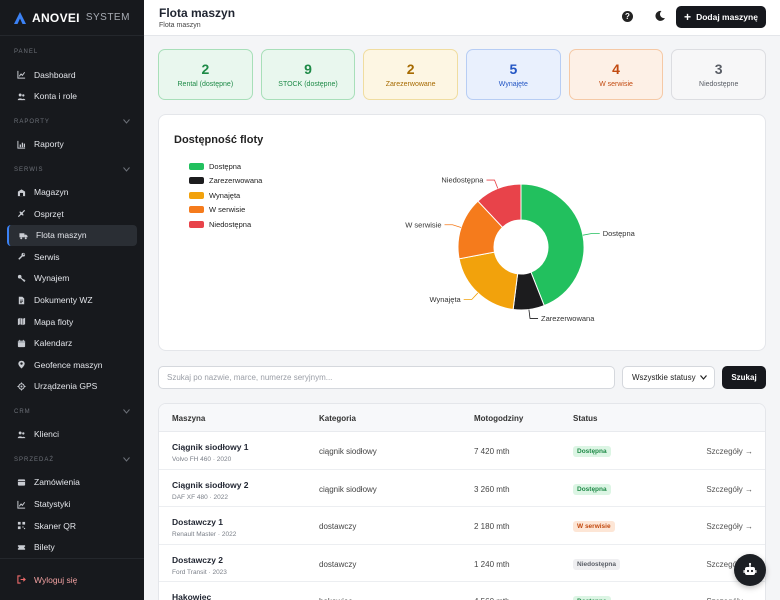 The height and width of the screenshot is (600, 780). I want to click on legend-item: Wynajęta, so click(225, 195).